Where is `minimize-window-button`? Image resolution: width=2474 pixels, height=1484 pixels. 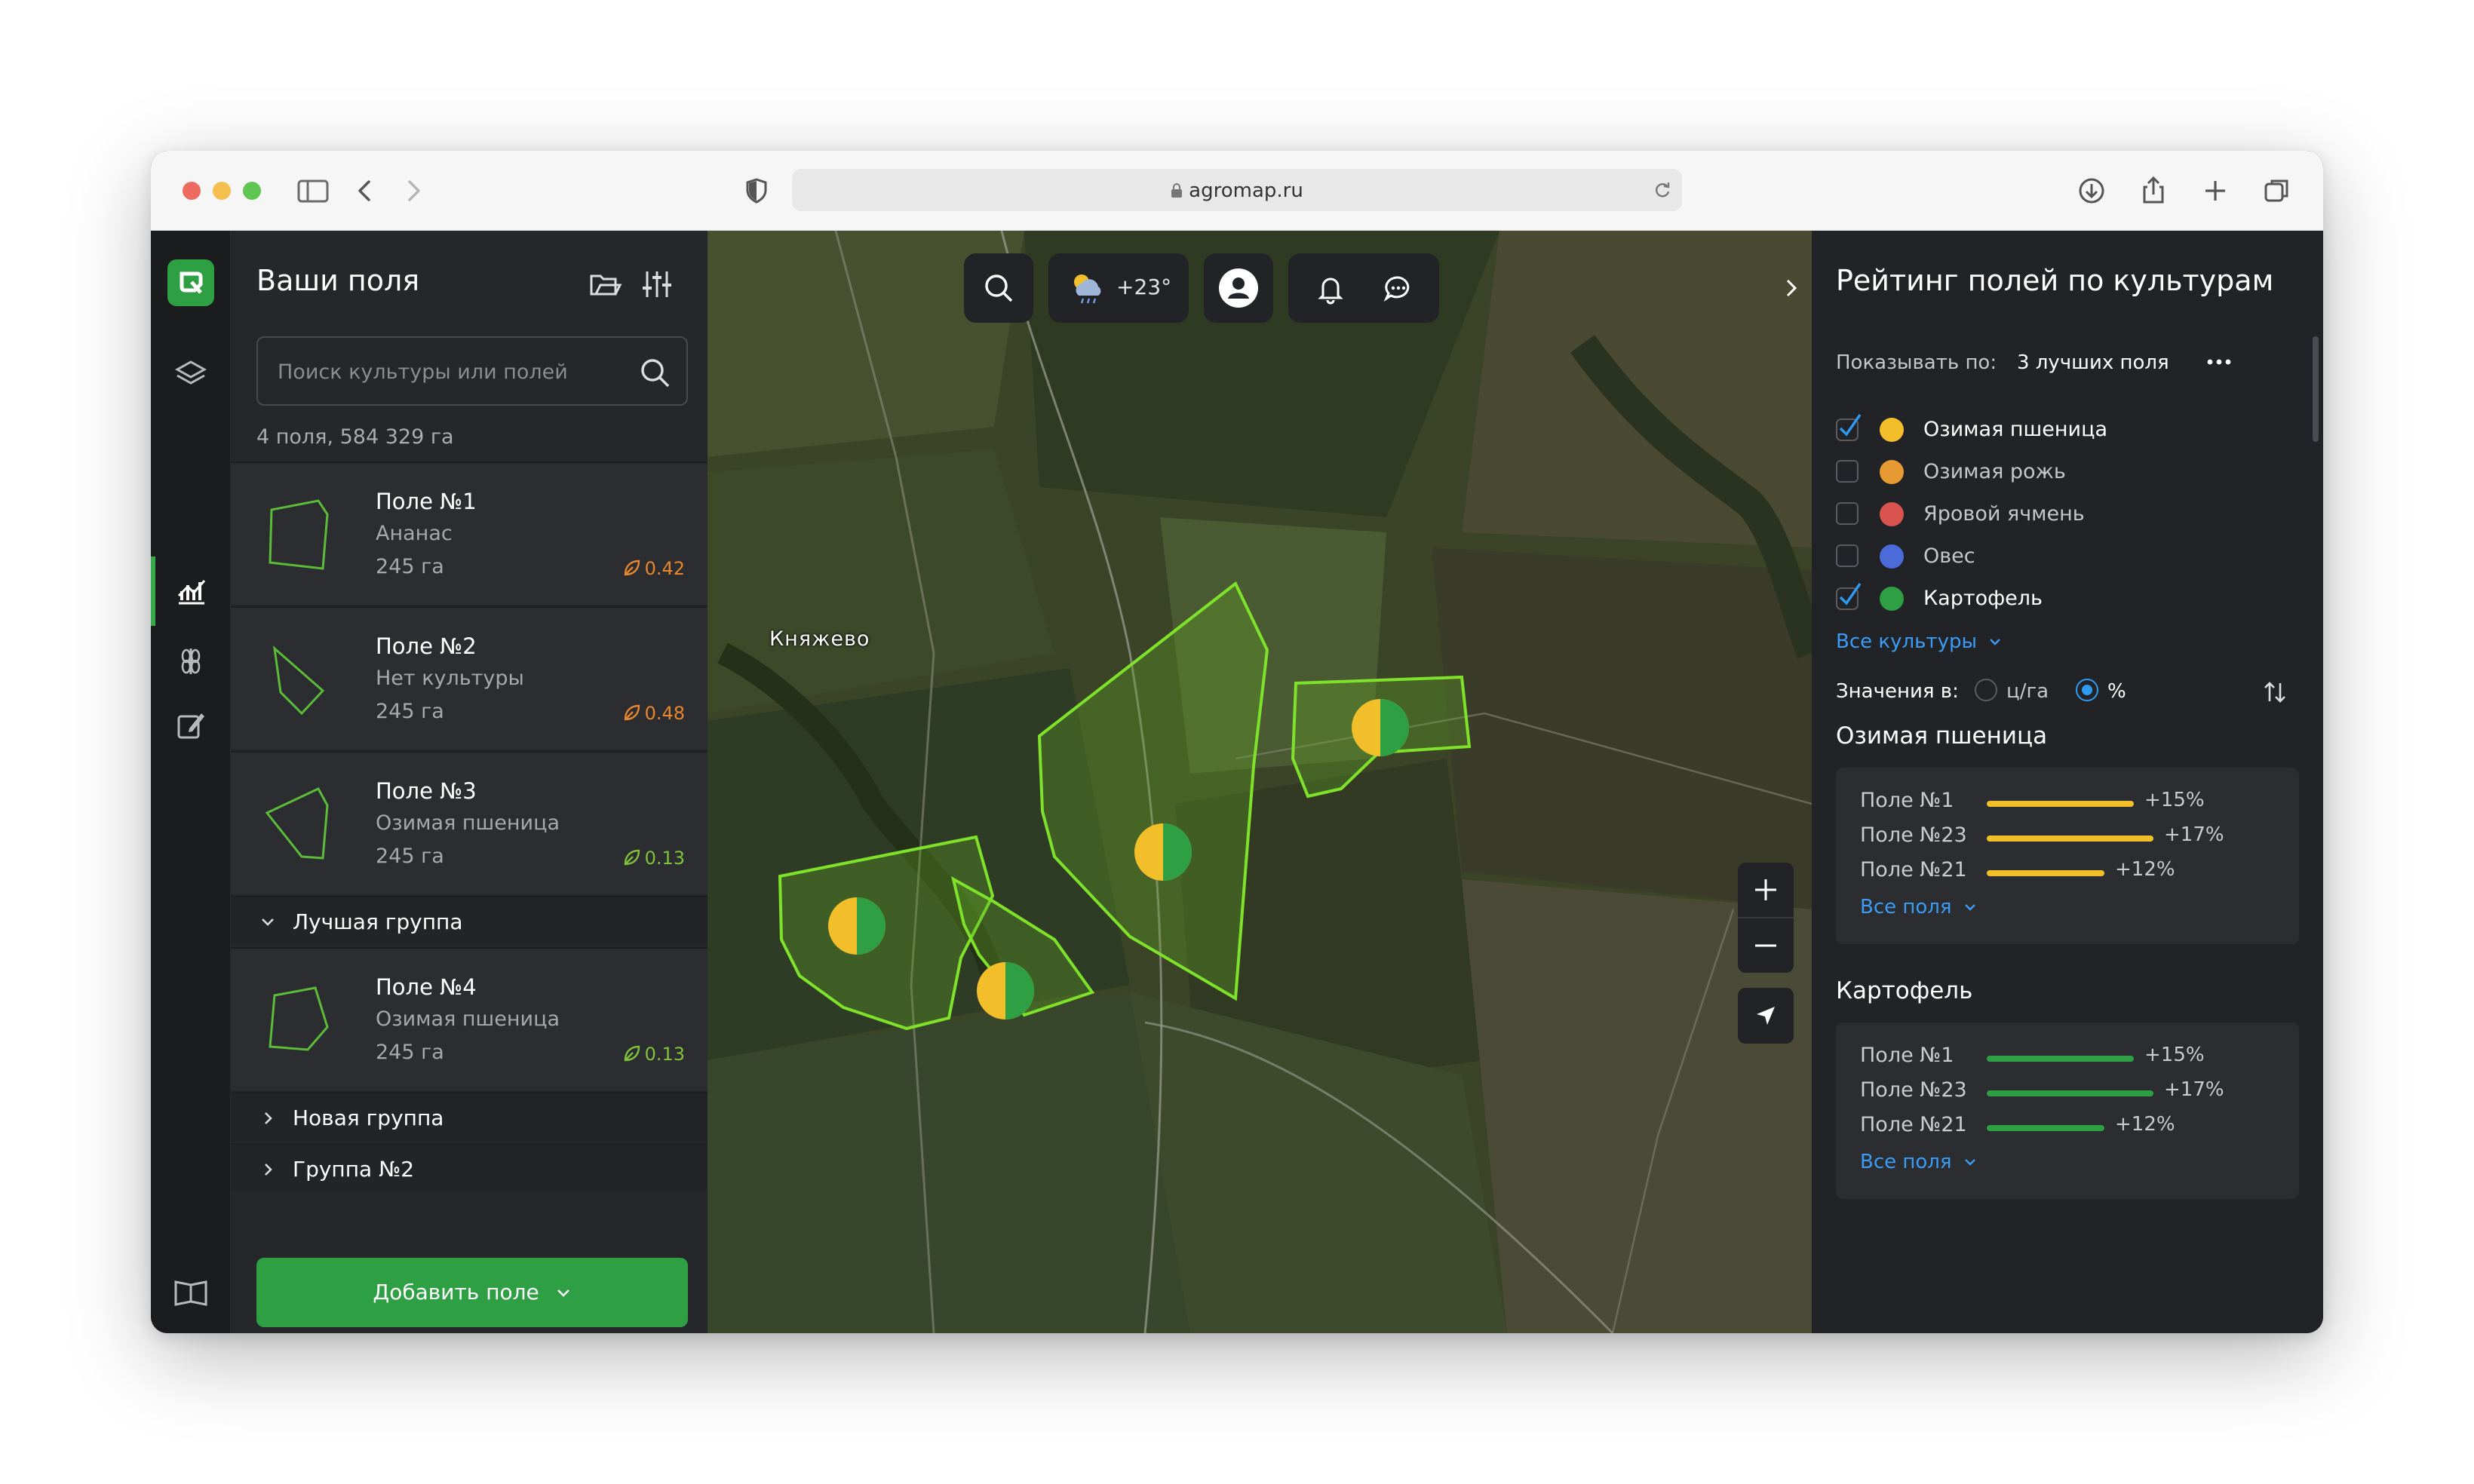 minimize-window-button is located at coordinates (222, 191).